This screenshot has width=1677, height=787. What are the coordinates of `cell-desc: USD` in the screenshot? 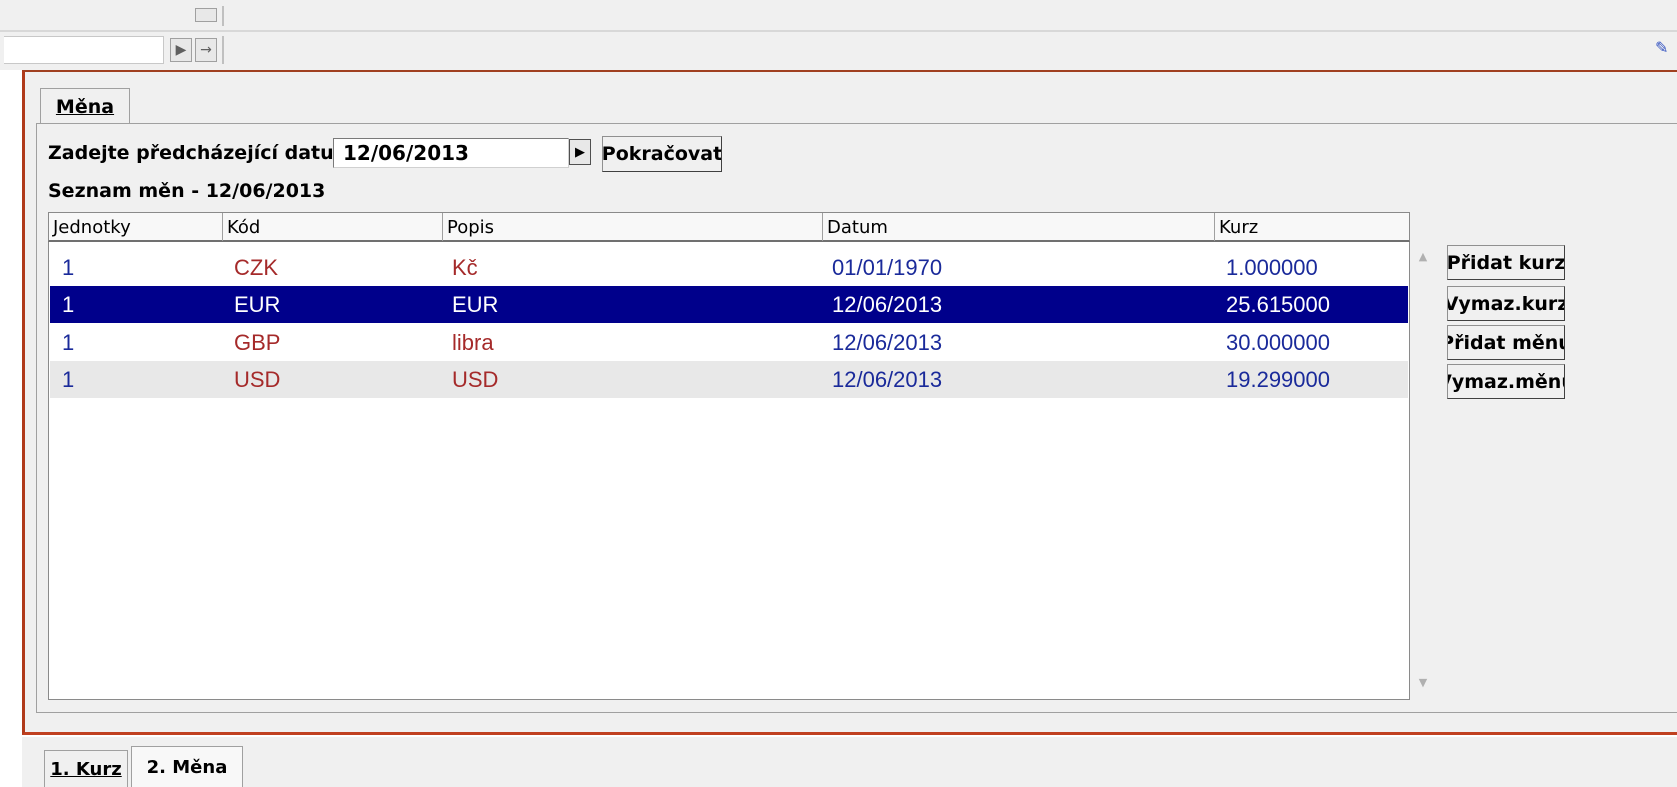 It's located at (475, 379).